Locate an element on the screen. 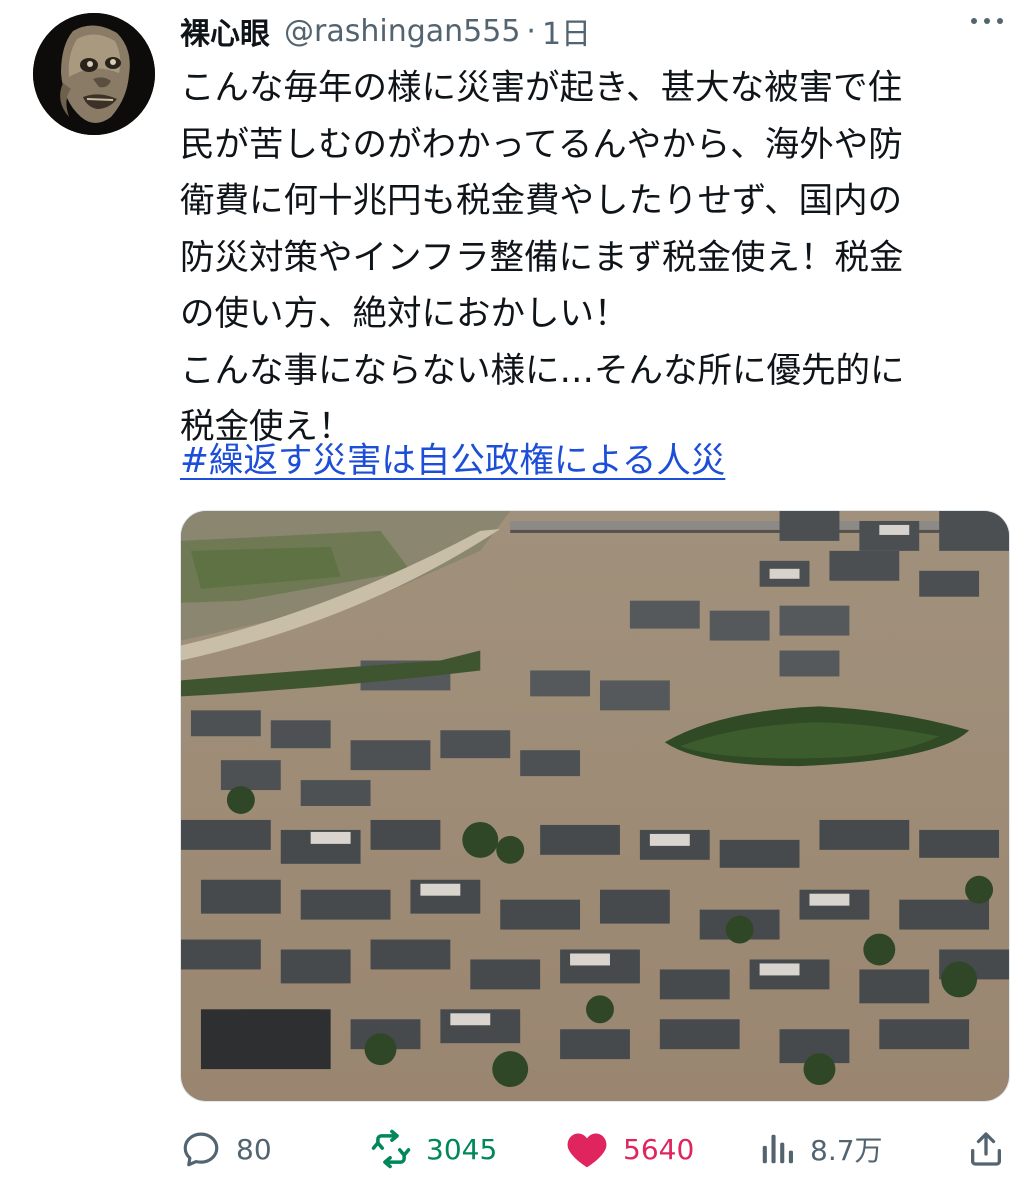 Image resolution: width=1035 pixels, height=1200 pixels. share-icon is located at coordinates (986, 1149).